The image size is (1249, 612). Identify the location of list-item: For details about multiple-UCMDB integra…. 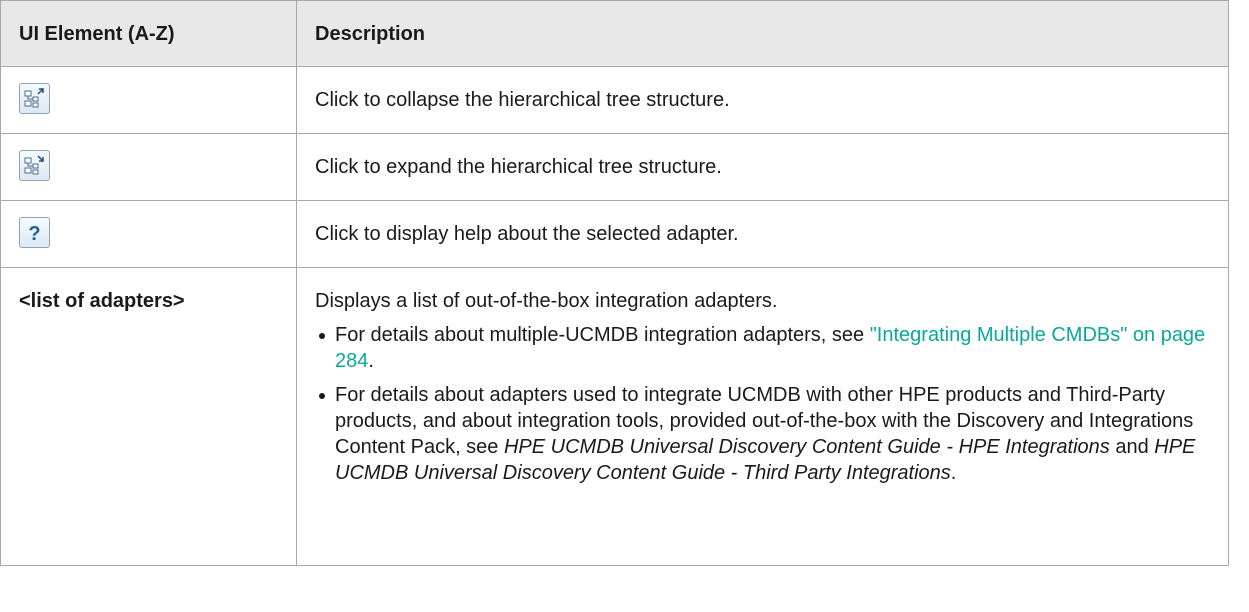
(762, 348).